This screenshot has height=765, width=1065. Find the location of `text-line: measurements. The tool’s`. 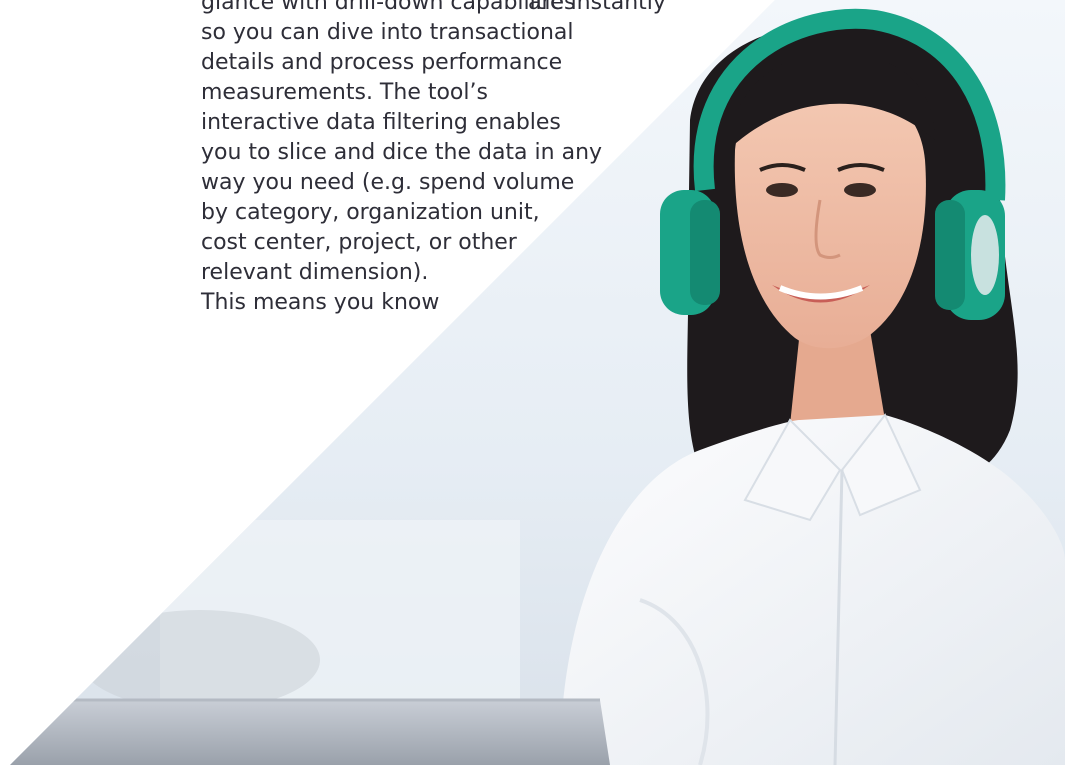

text-line: measurements. The tool’s is located at coordinates (344, 92).